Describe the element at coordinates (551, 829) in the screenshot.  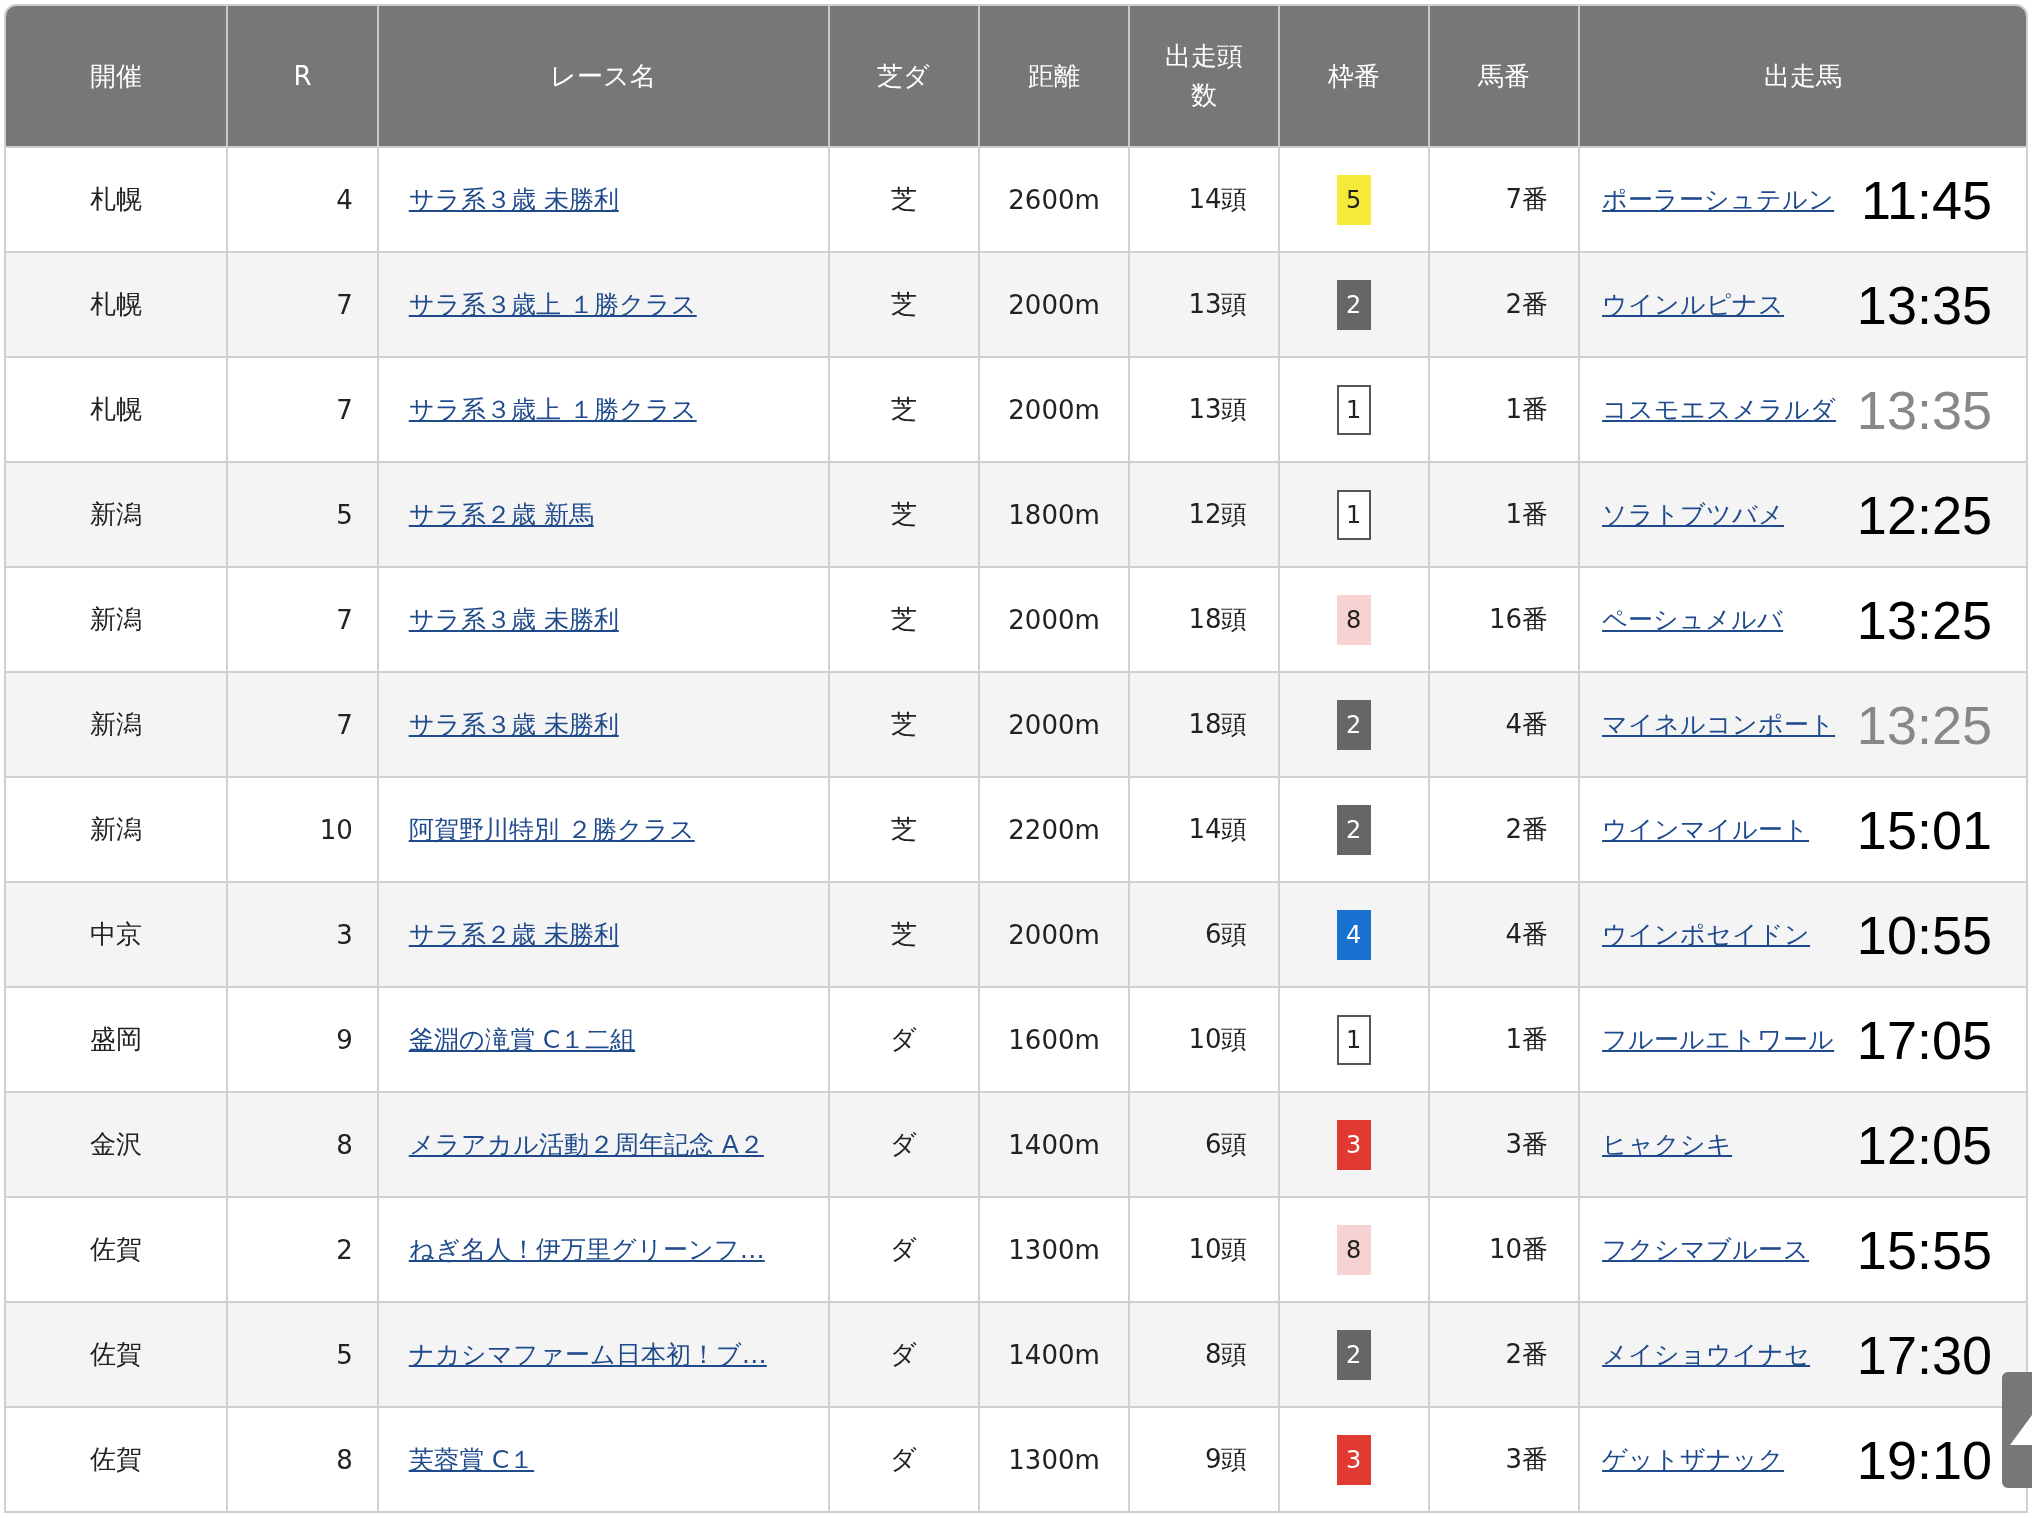
I see `race-name-link: 阿賀野川特別 ２勝クラス` at that location.